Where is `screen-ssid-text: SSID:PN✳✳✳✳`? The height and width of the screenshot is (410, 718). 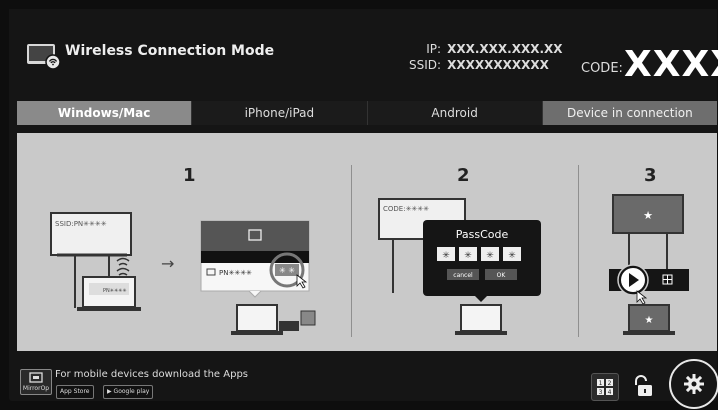 screen-ssid-text: SSID:PN✳✳✳✳ is located at coordinates (81, 224).